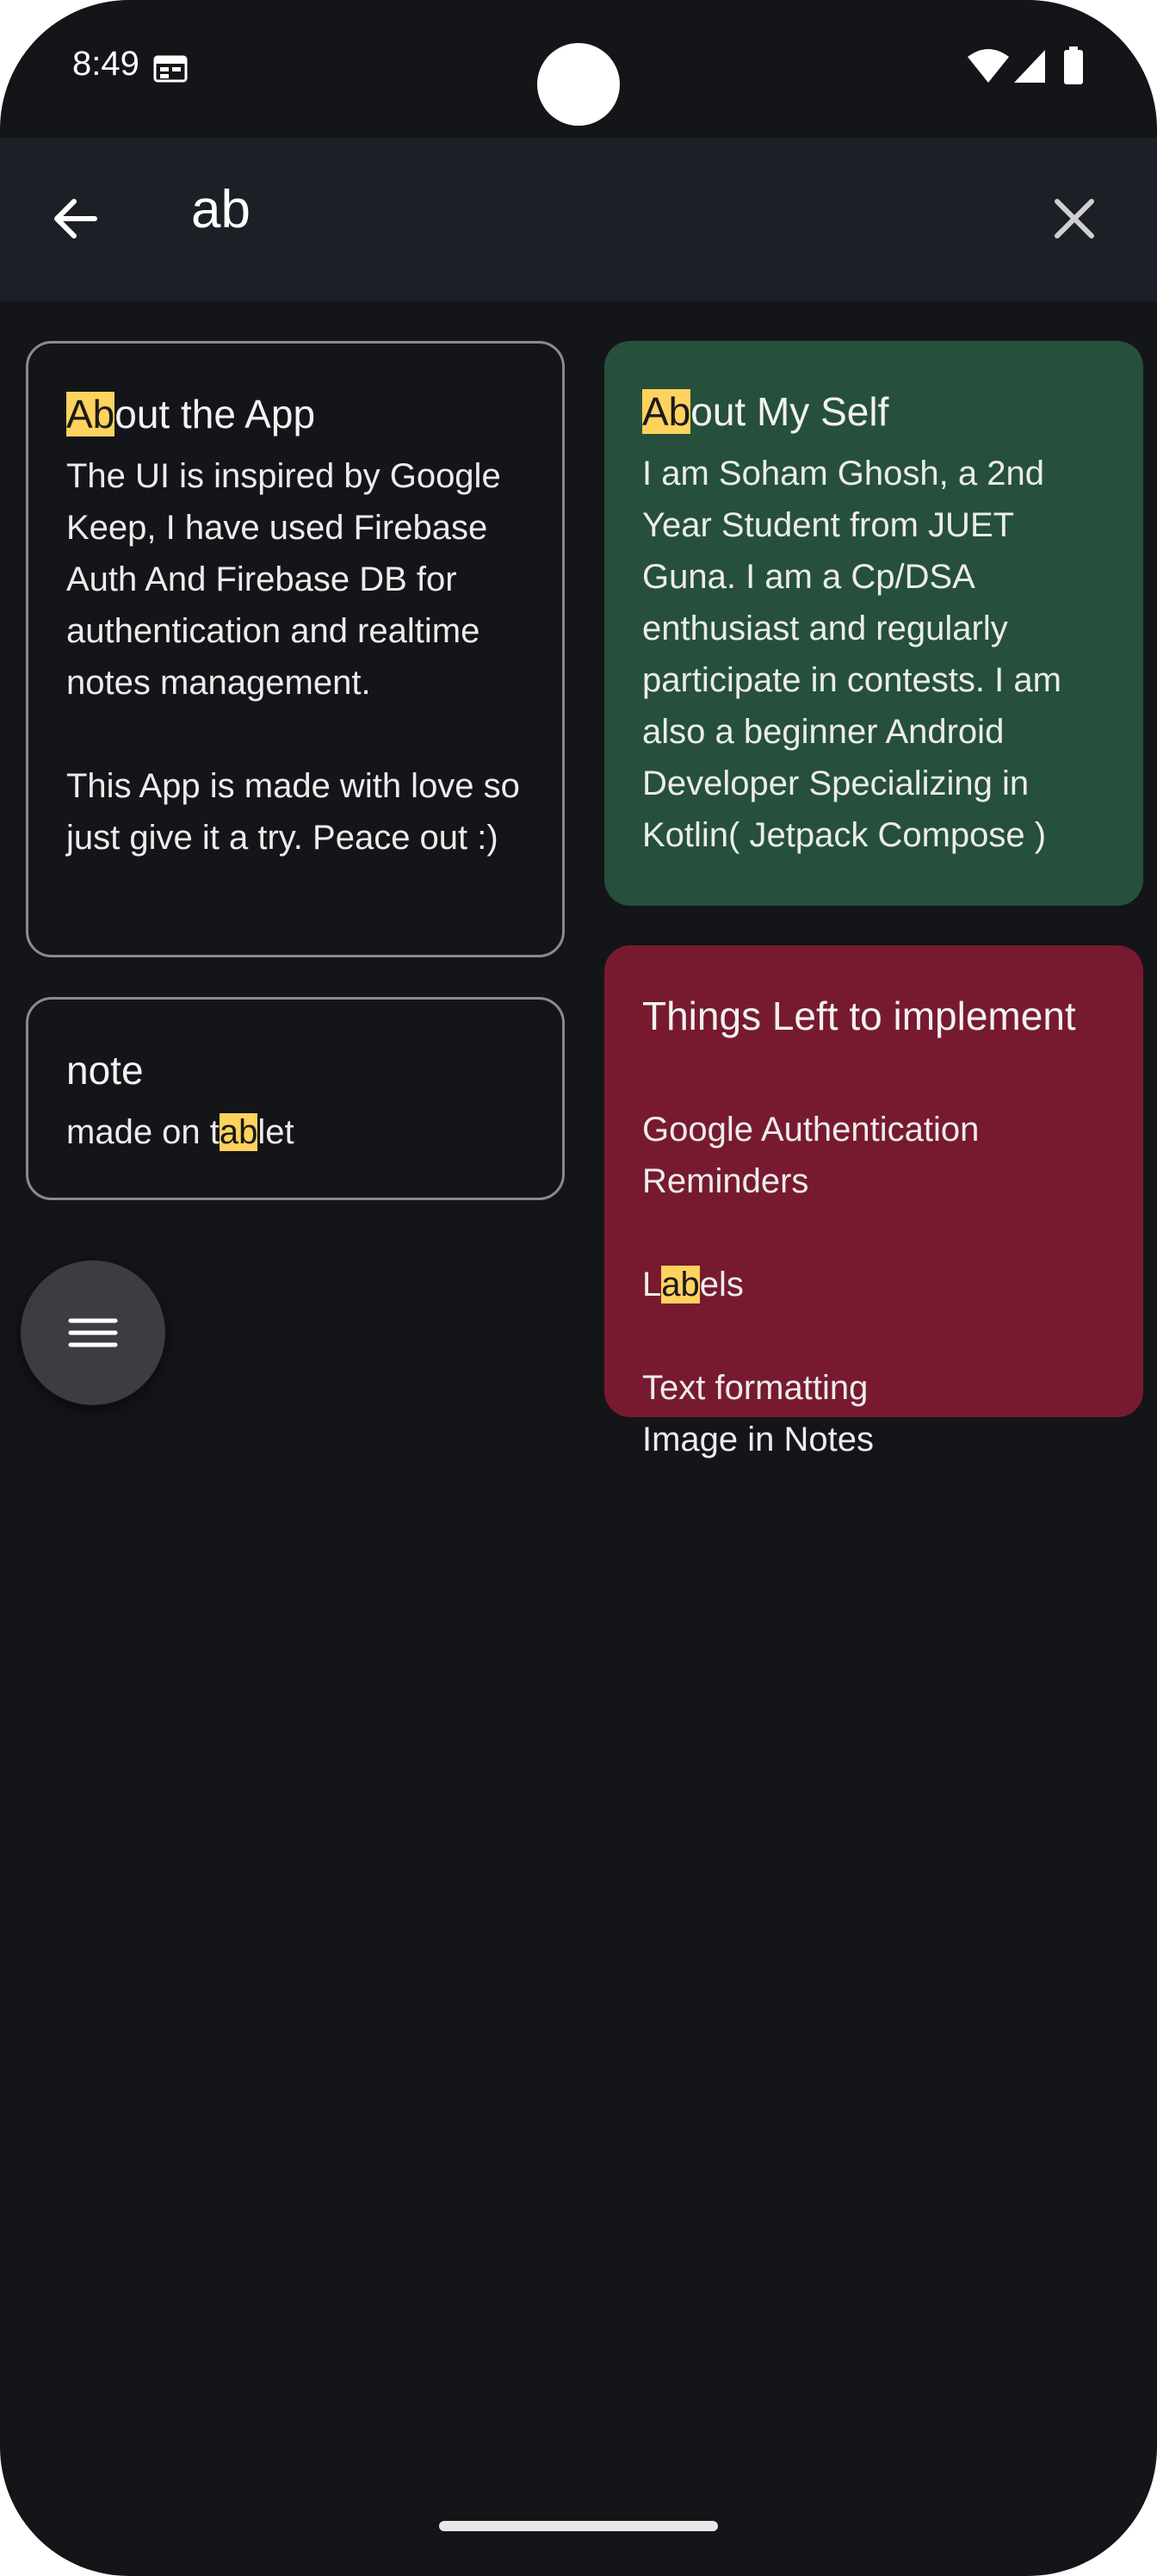 The height and width of the screenshot is (2576, 1157). What do you see at coordinates (579, 84) in the screenshot?
I see `front-camera` at bounding box center [579, 84].